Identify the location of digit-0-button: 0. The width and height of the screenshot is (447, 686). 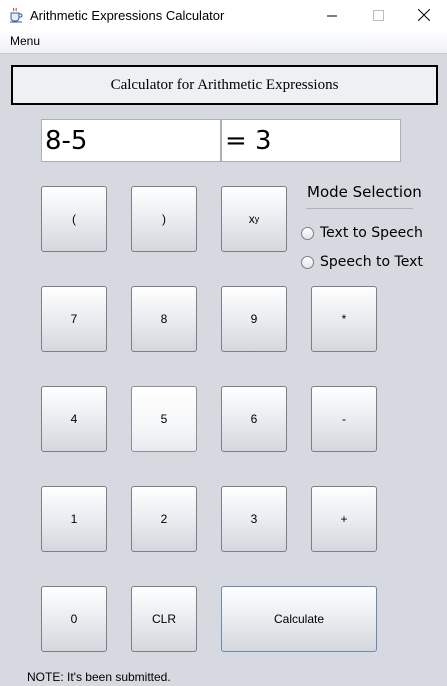
(74, 619).